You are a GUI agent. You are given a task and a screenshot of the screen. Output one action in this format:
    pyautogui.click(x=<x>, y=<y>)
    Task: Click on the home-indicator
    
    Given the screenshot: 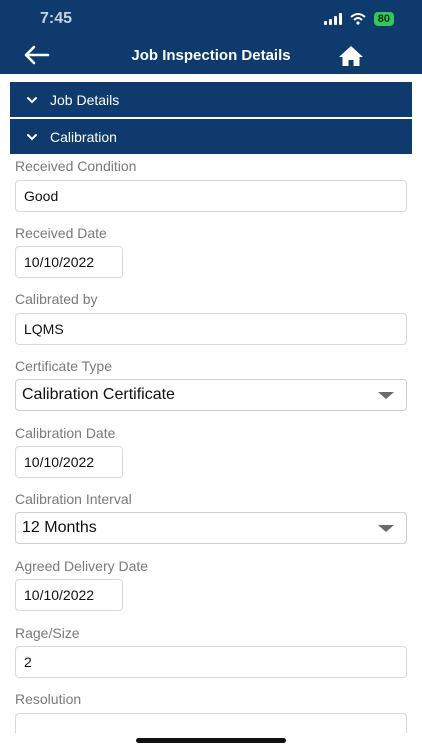 What is the action you would take?
    pyautogui.click(x=211, y=740)
    